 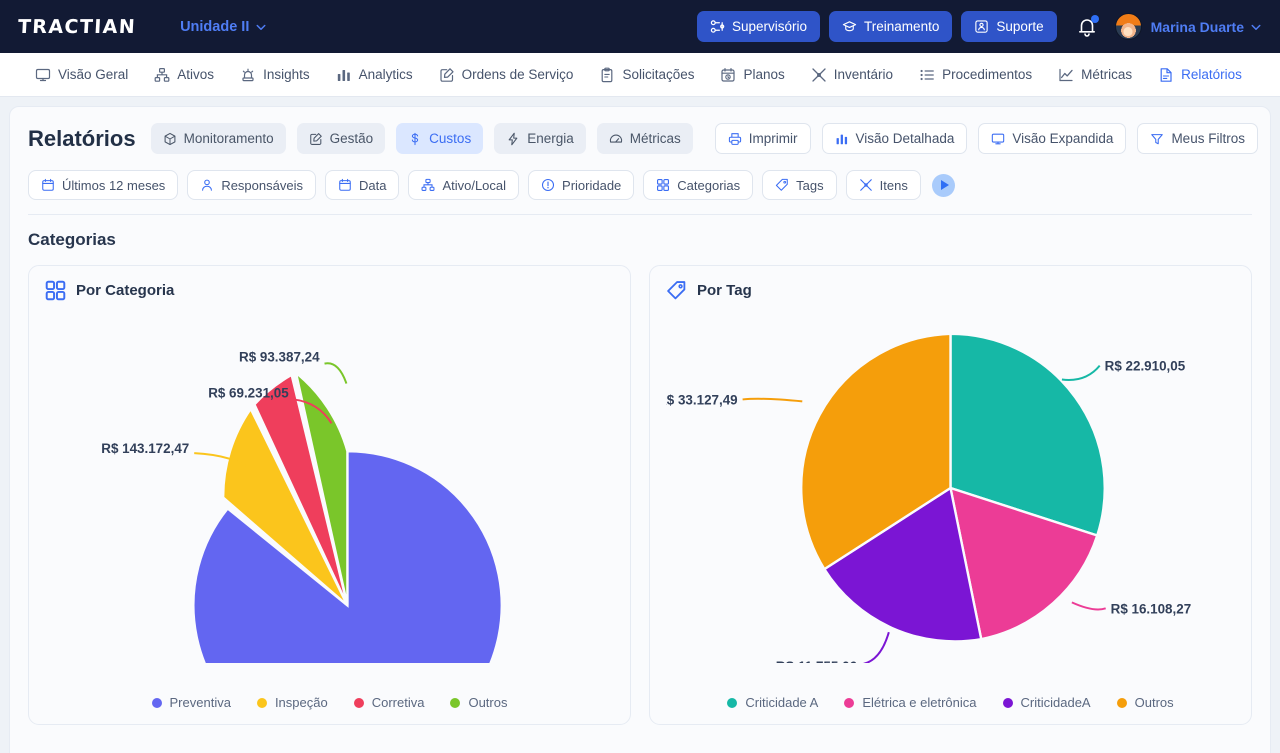 I want to click on printer-icon, so click(x=734, y=138).